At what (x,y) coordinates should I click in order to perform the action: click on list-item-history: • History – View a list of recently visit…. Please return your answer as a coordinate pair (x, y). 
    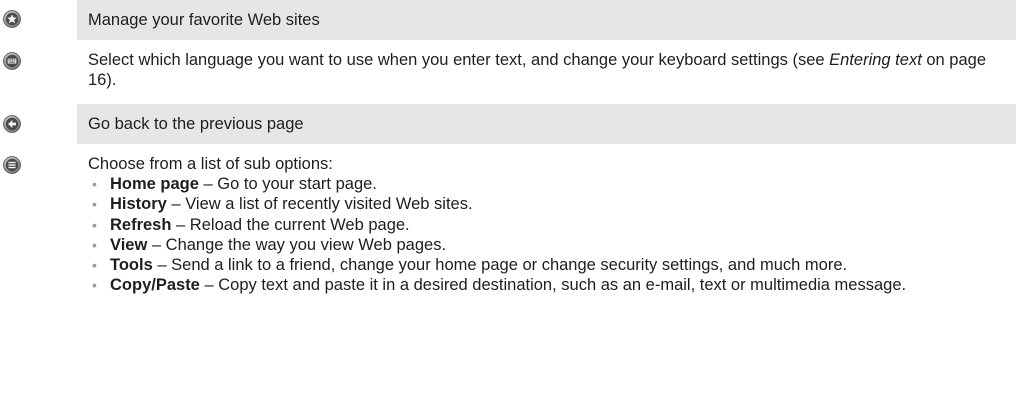
    Looking at the image, I should click on (549, 204).